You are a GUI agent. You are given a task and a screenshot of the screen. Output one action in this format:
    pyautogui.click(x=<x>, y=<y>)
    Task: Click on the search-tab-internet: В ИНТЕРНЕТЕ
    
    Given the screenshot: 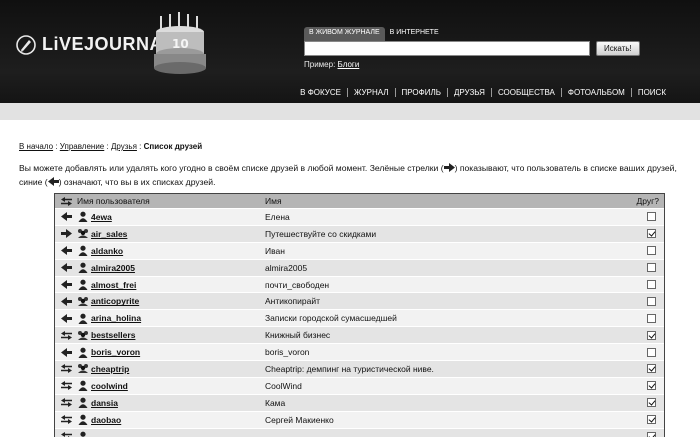 What is the action you would take?
    pyautogui.click(x=414, y=34)
    